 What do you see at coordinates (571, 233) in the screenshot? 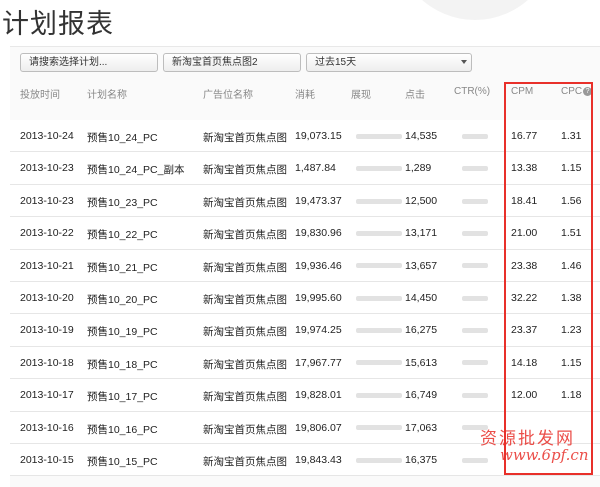
I see `cell-cpc: 1.51` at bounding box center [571, 233].